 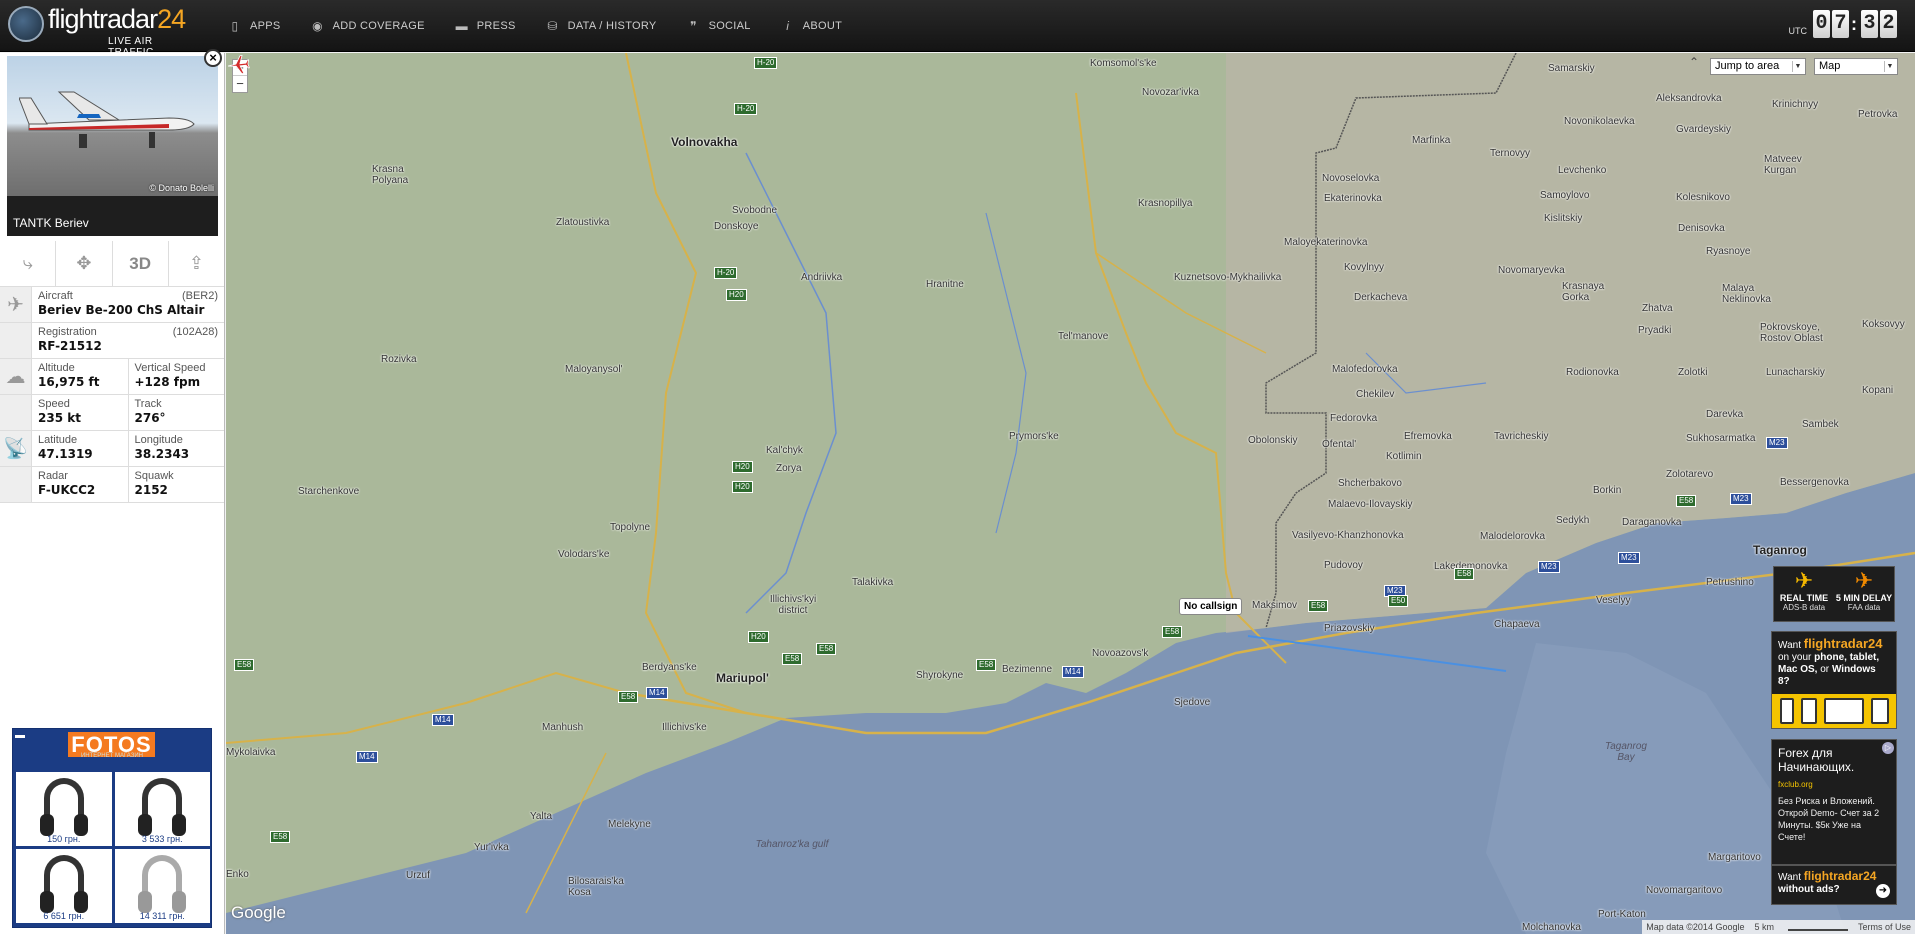 What do you see at coordinates (630, 527) in the screenshot?
I see `map-label: Topolyne` at bounding box center [630, 527].